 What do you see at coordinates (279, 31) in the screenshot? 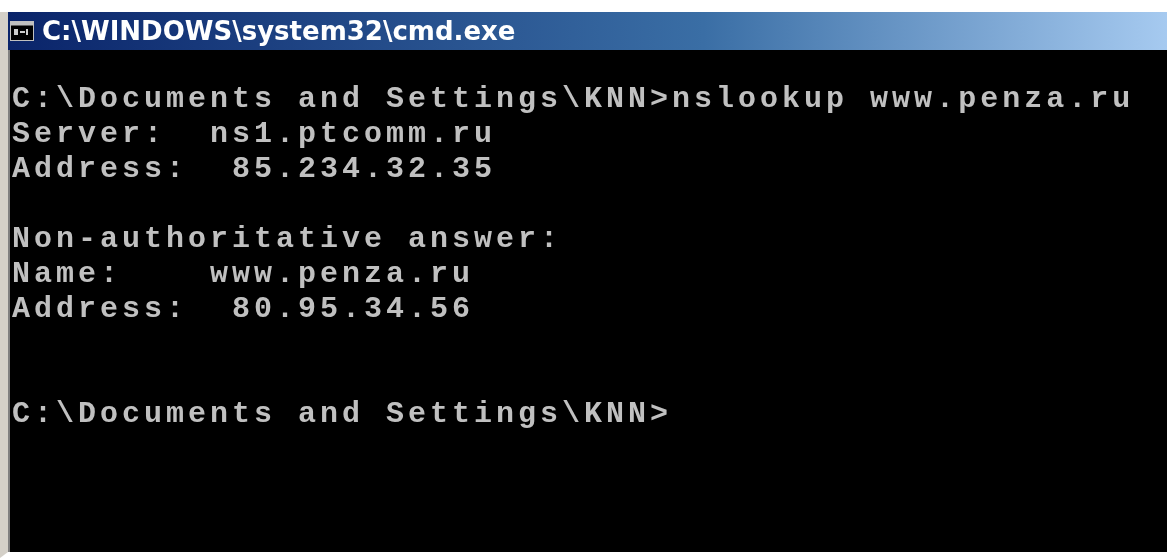
I see `window-title: C:\WINDOWS\system32\cmd.exe` at bounding box center [279, 31].